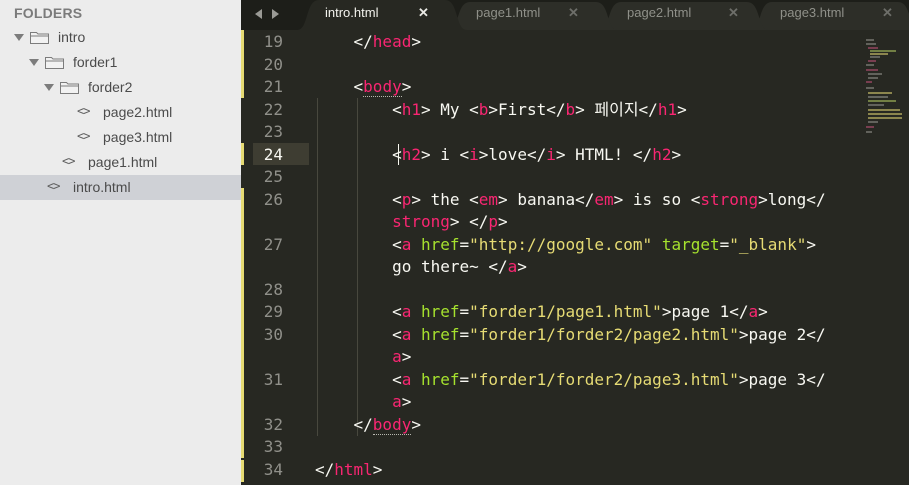  Describe the element at coordinates (561, 244) in the screenshot. I see `attribute-value-token: "http://google.com"` at that location.